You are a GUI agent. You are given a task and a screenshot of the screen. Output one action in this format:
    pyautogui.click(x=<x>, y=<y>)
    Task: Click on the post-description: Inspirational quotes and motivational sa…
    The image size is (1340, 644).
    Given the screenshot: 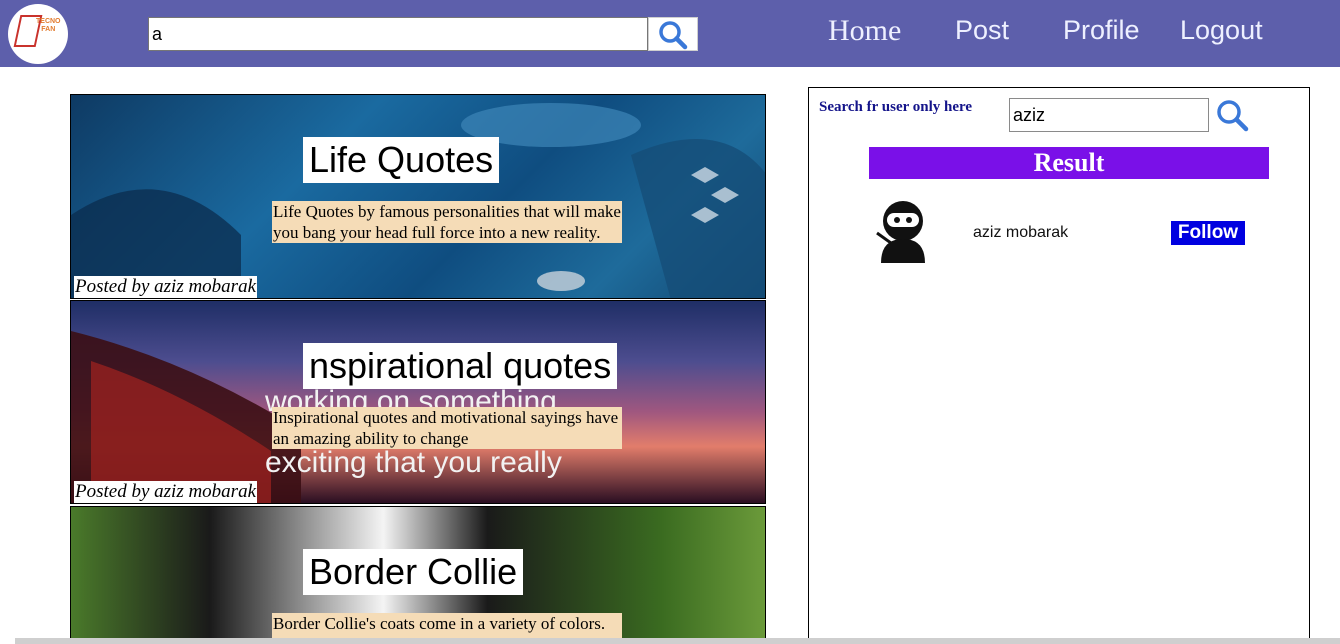 What is the action you would take?
    pyautogui.click(x=447, y=428)
    